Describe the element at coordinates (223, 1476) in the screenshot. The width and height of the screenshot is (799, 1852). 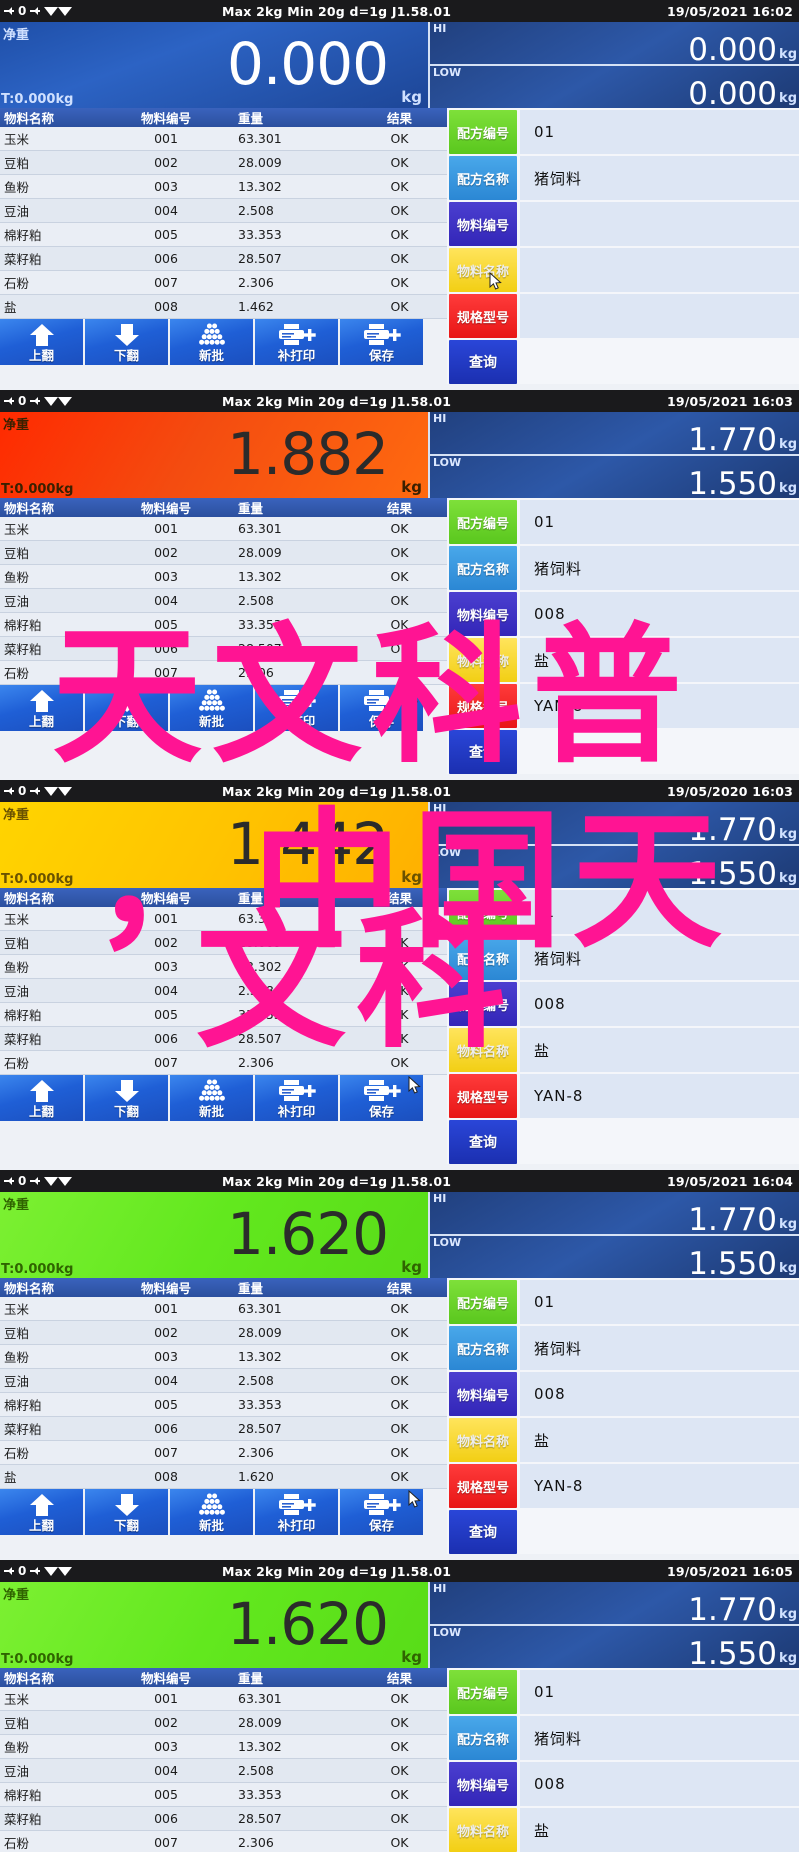
I see `table-row: 盐 008 1.620 OK` at that location.